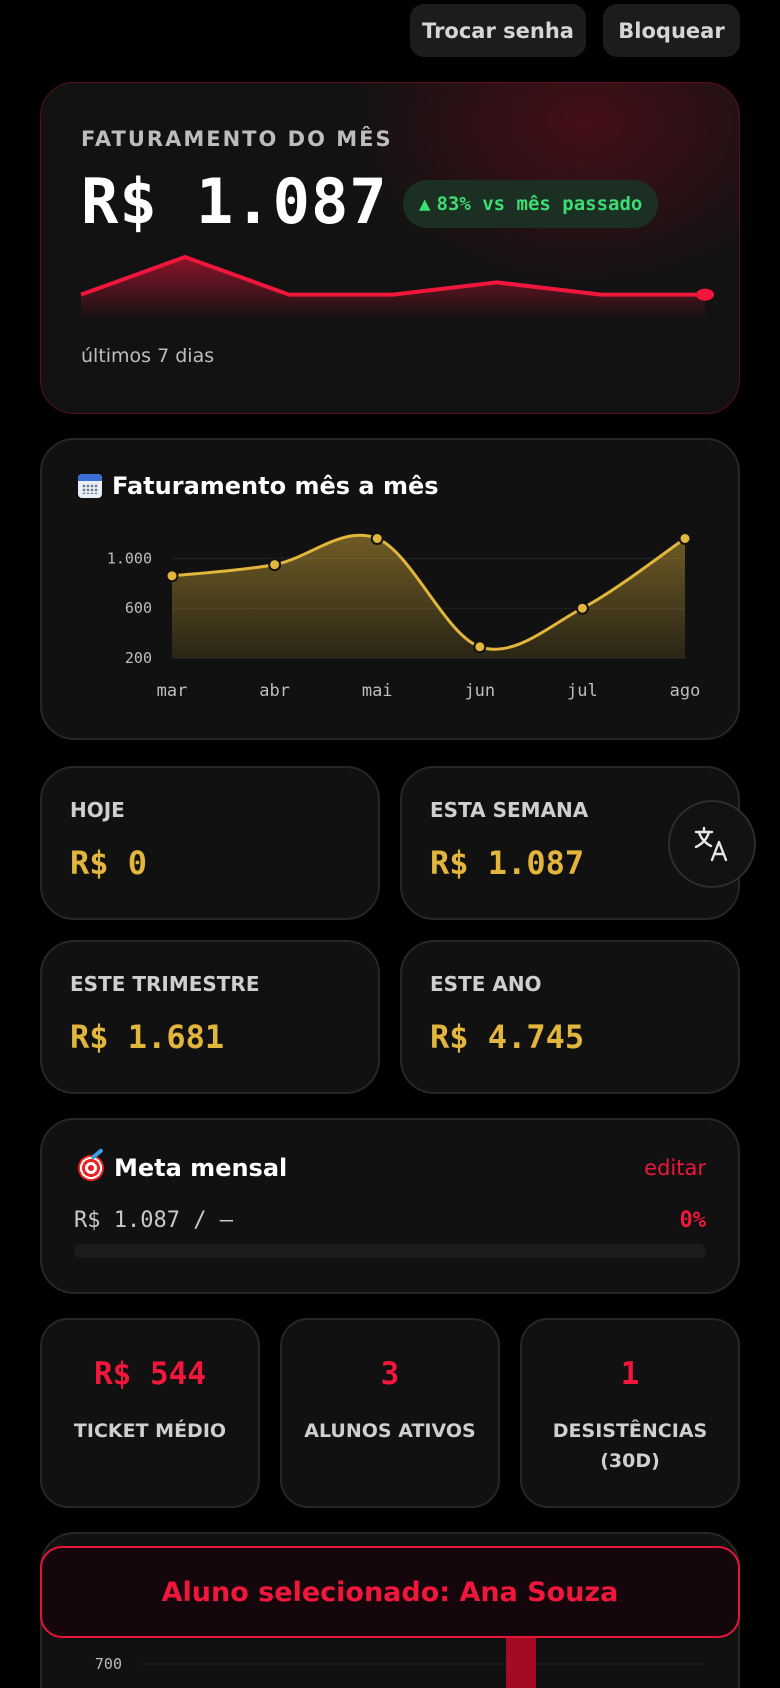 The image size is (780, 1688). I want to click on kpi-card-ticket: R$ 544 TICKET MÉDIO, so click(150, 1413).